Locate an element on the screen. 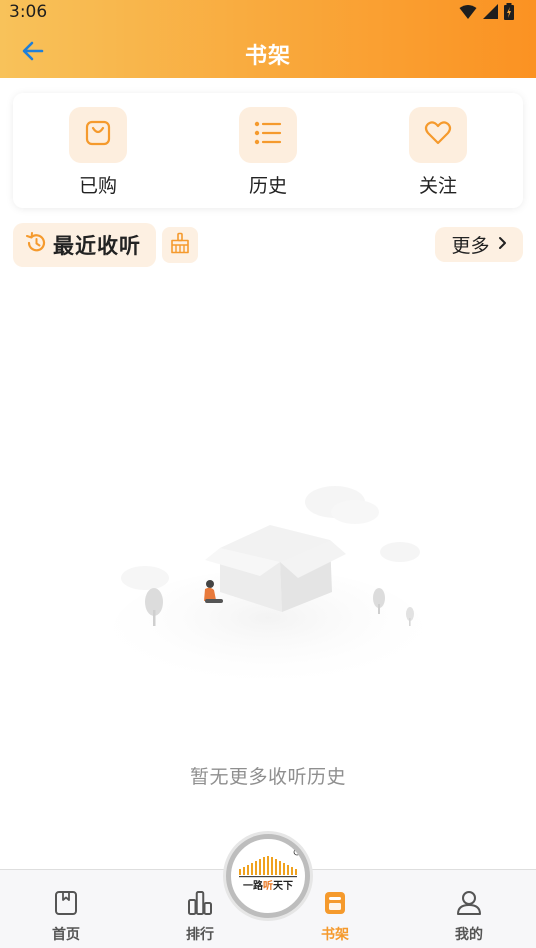  shopping-bag-icon is located at coordinates (98, 135).